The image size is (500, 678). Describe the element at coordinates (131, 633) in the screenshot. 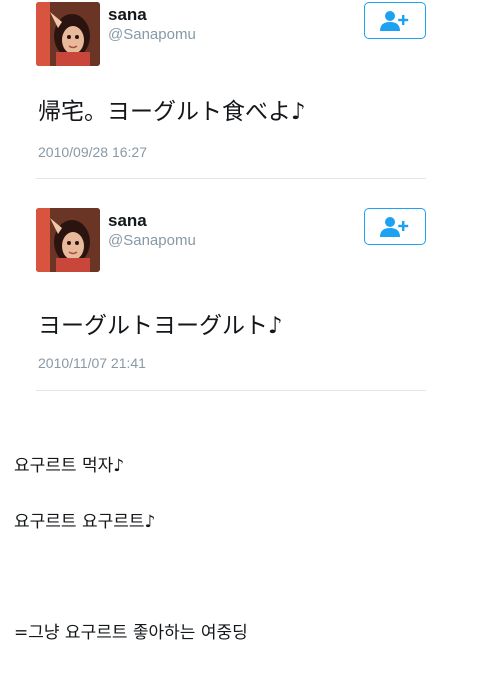

I see `caption-comment: =그냥 요구르트 좋아하는 여중딩` at that location.